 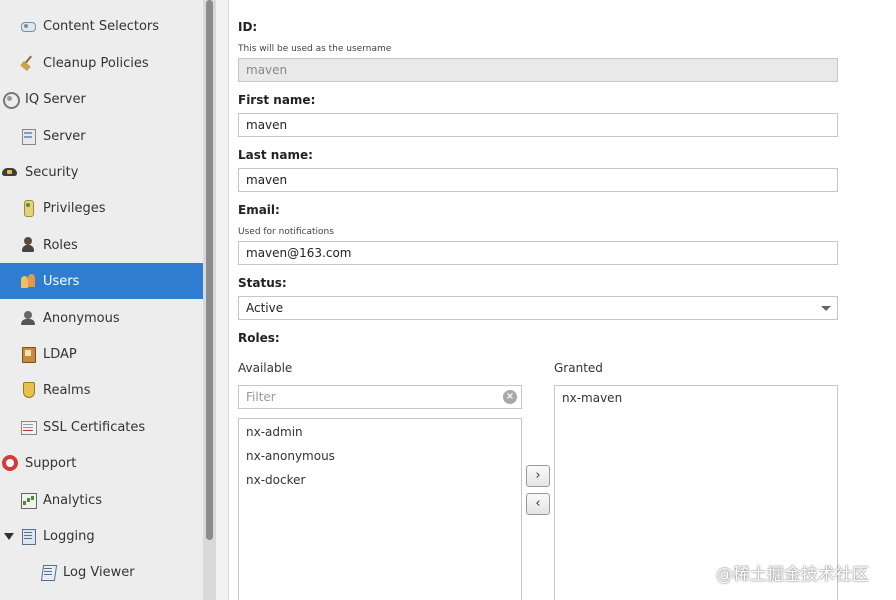 What do you see at coordinates (248, 27) in the screenshot?
I see `id-label: ID:` at bounding box center [248, 27].